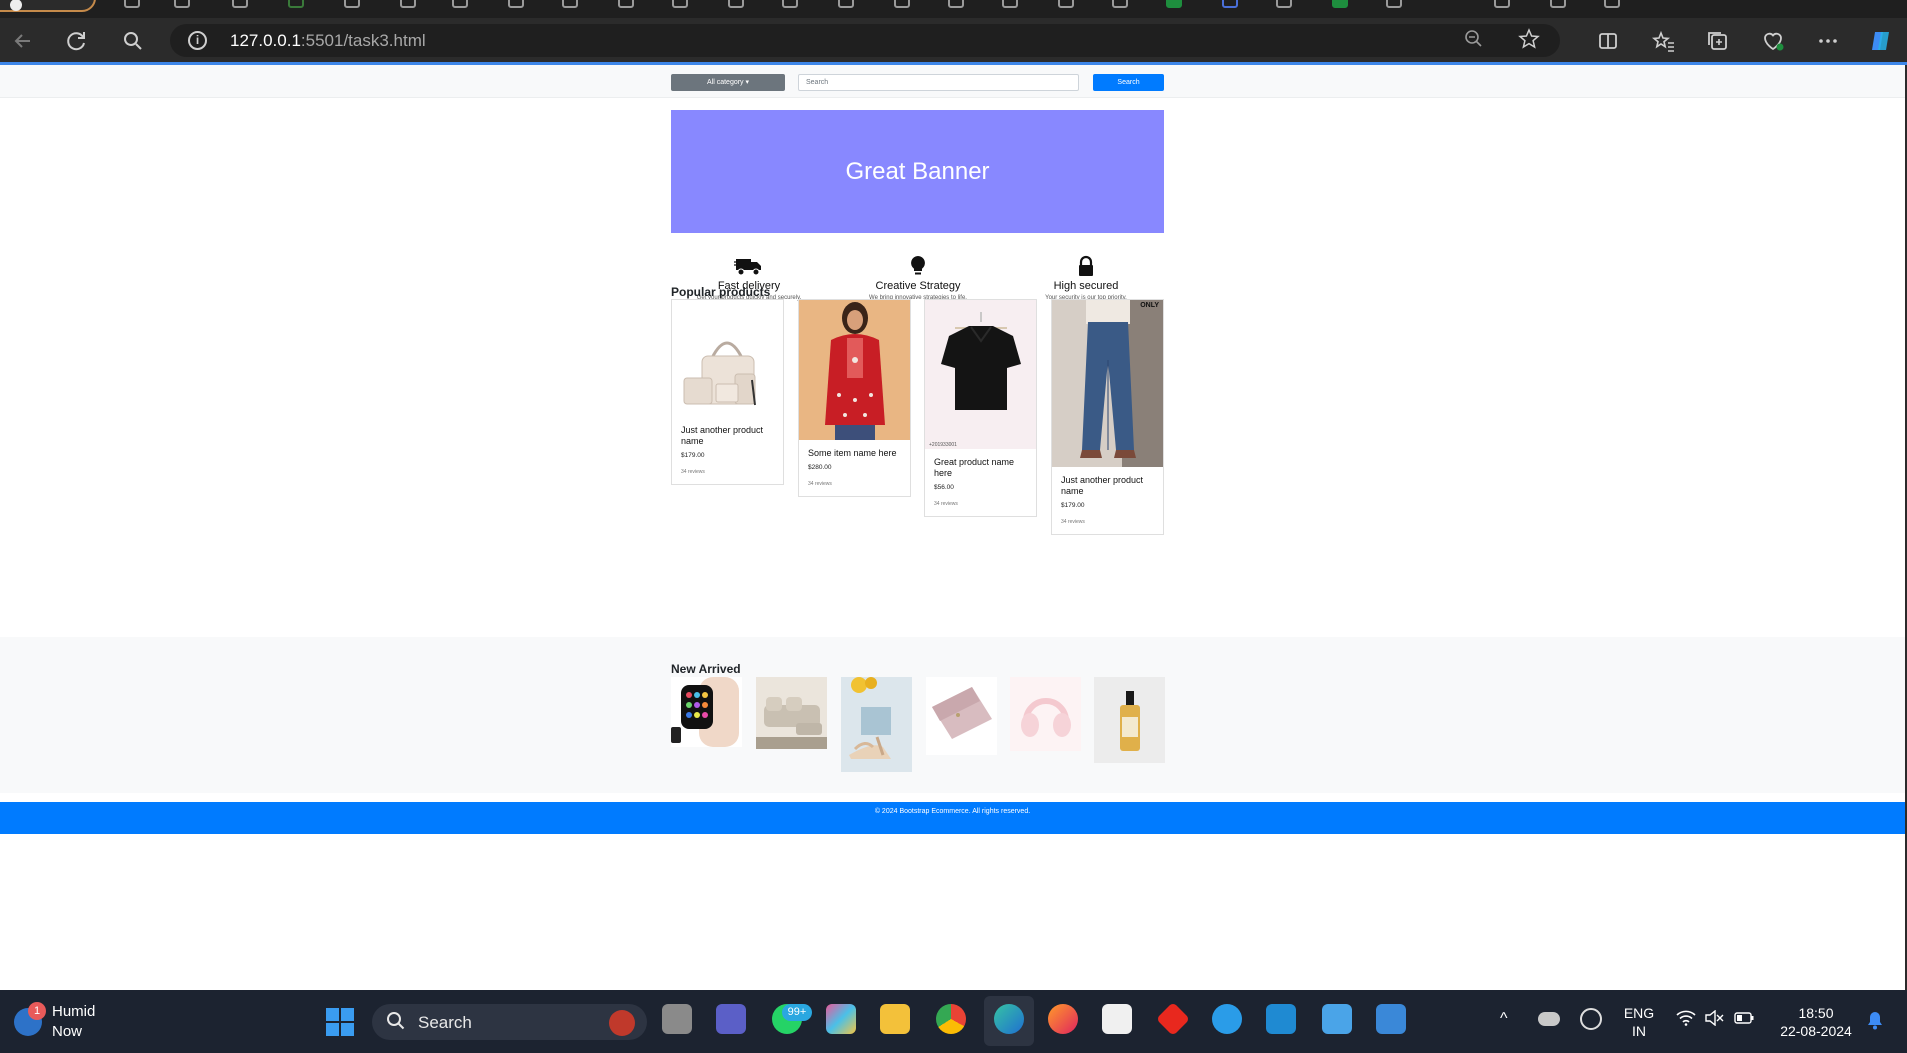  I want to click on product-image-red-top, so click(854, 370).